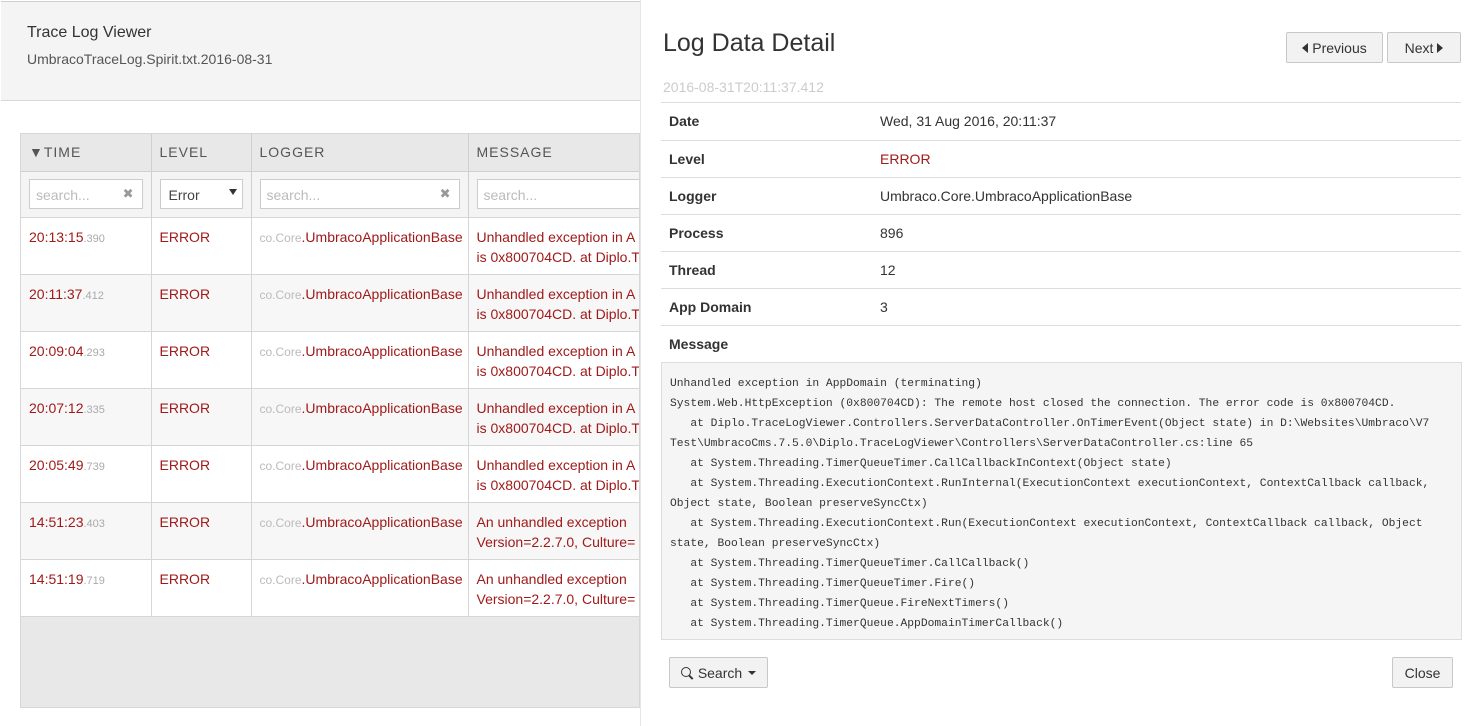  What do you see at coordinates (150, 59) in the screenshot?
I see `log-file-name: UmbracoTraceLog.Spirit.txt.2016-08-31` at bounding box center [150, 59].